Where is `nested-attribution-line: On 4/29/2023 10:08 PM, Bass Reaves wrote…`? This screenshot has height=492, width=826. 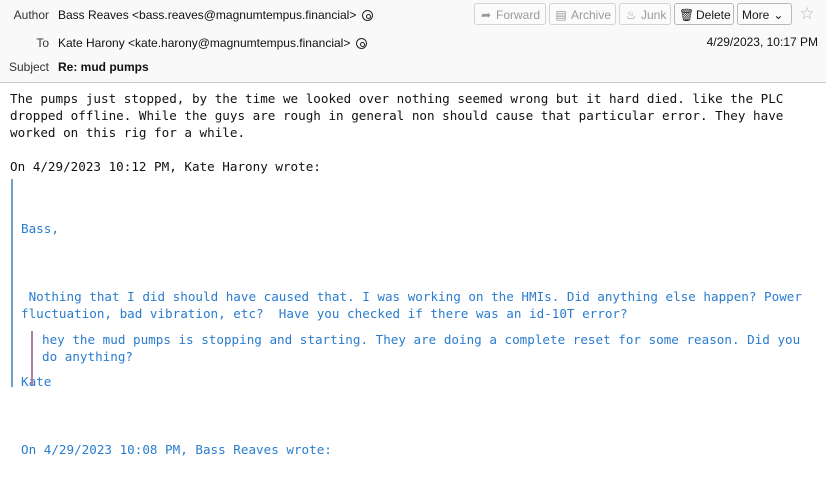 nested-attribution-line: On 4/29/2023 10:08 PM, Bass Reaves wrote… is located at coordinates (176, 449).